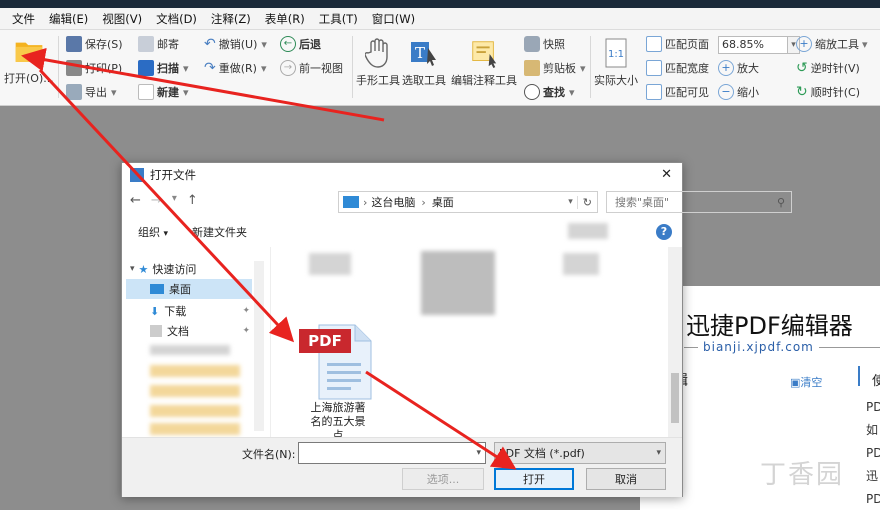  Describe the element at coordinates (441, 420) in the screenshot. I see `arrow-to-open-button` at that location.